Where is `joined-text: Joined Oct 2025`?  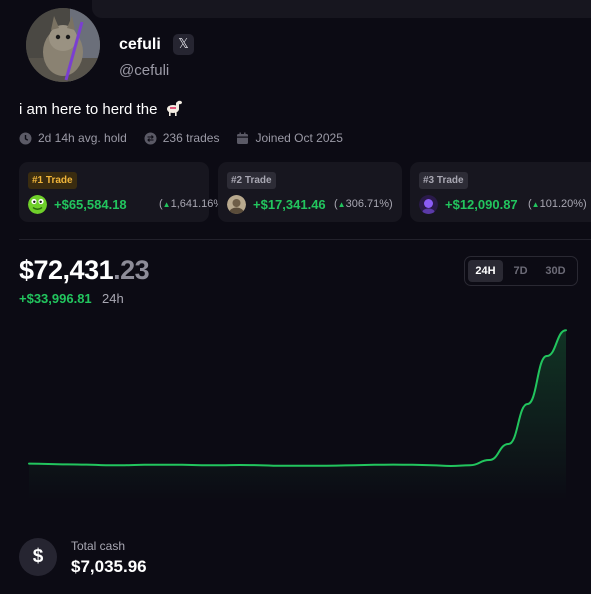 joined-text: Joined Oct 2025 is located at coordinates (299, 138).